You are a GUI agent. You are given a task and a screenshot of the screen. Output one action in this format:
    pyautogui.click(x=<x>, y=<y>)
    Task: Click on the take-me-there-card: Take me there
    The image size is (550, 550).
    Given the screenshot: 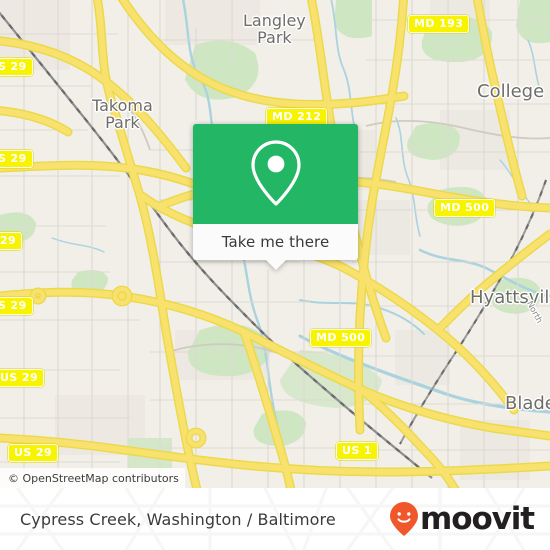 What is the action you would take?
    pyautogui.click(x=275, y=197)
    